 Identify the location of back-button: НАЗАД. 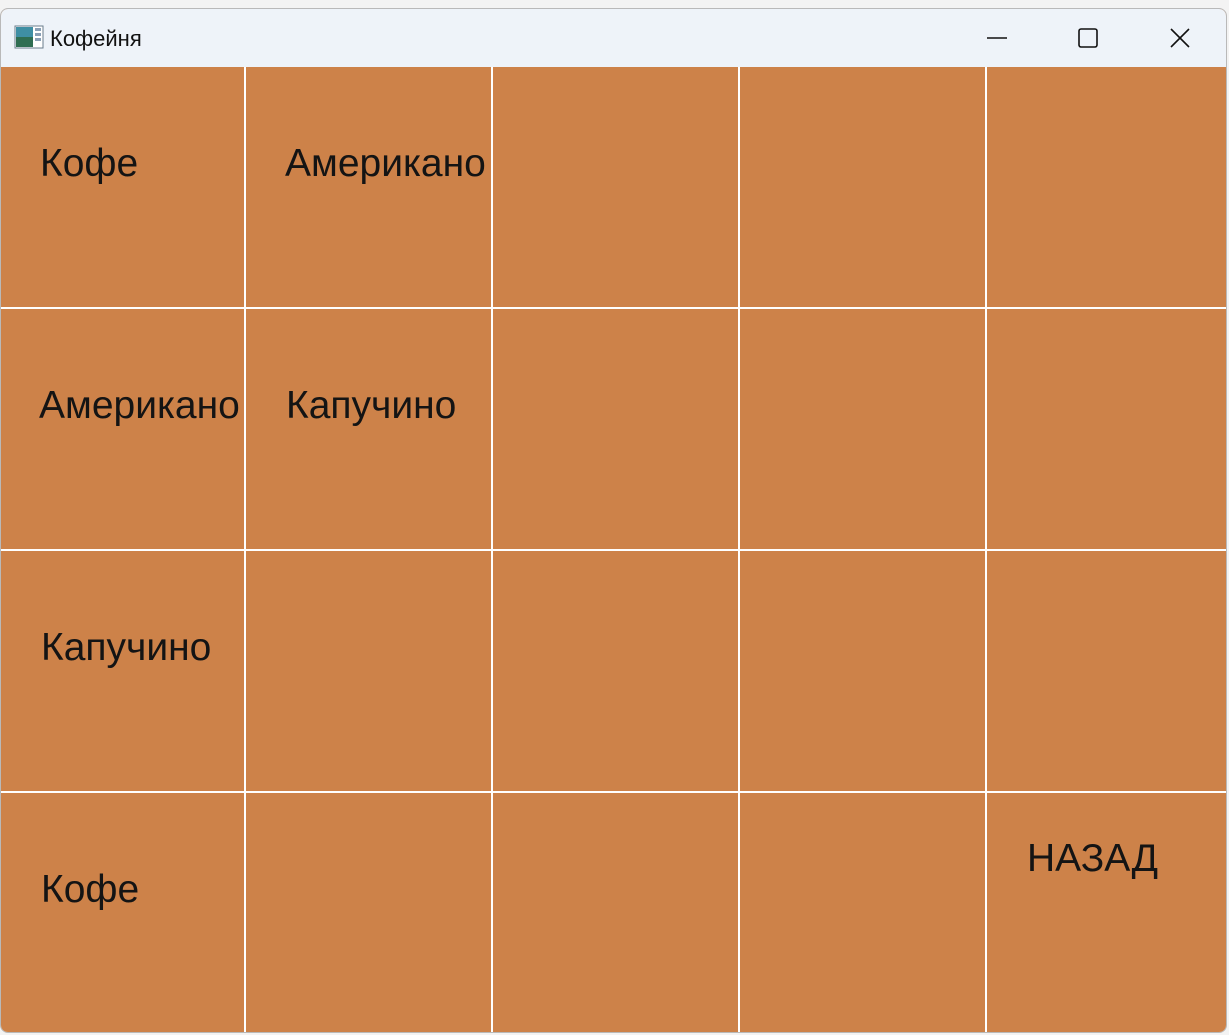
(1106, 912).